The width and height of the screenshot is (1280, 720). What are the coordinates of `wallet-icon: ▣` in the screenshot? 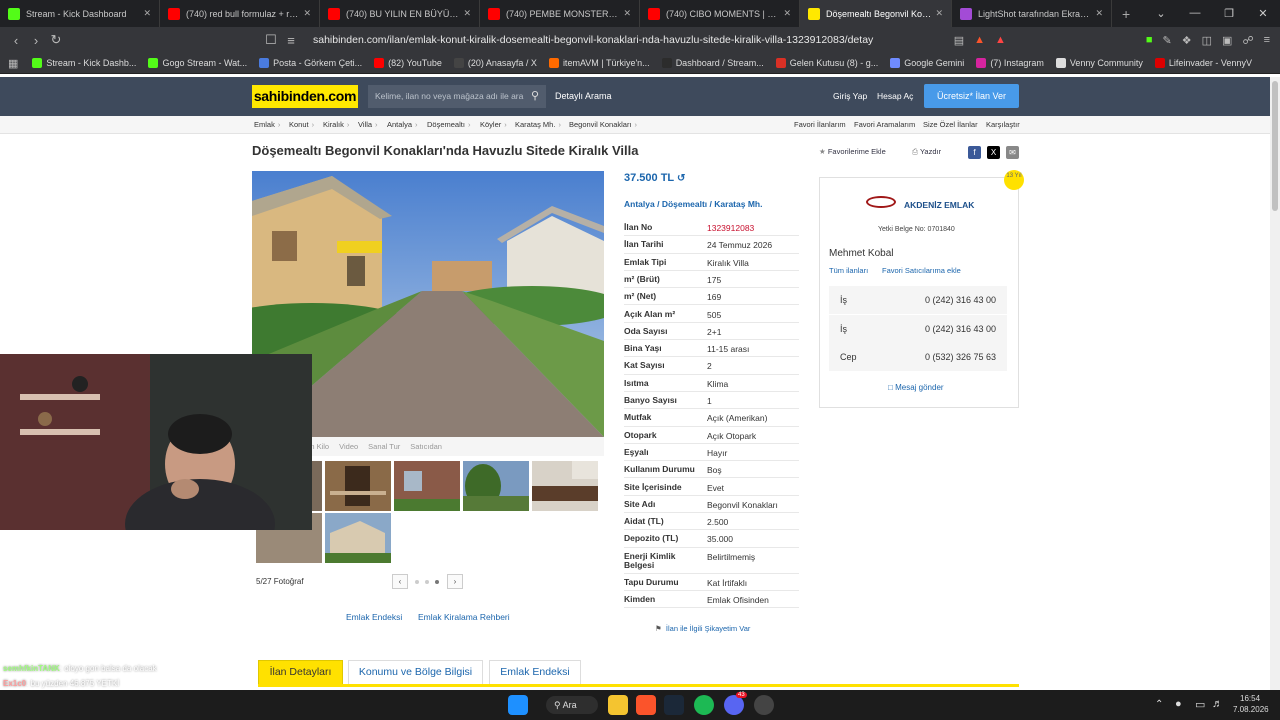 It's located at (1227, 40).